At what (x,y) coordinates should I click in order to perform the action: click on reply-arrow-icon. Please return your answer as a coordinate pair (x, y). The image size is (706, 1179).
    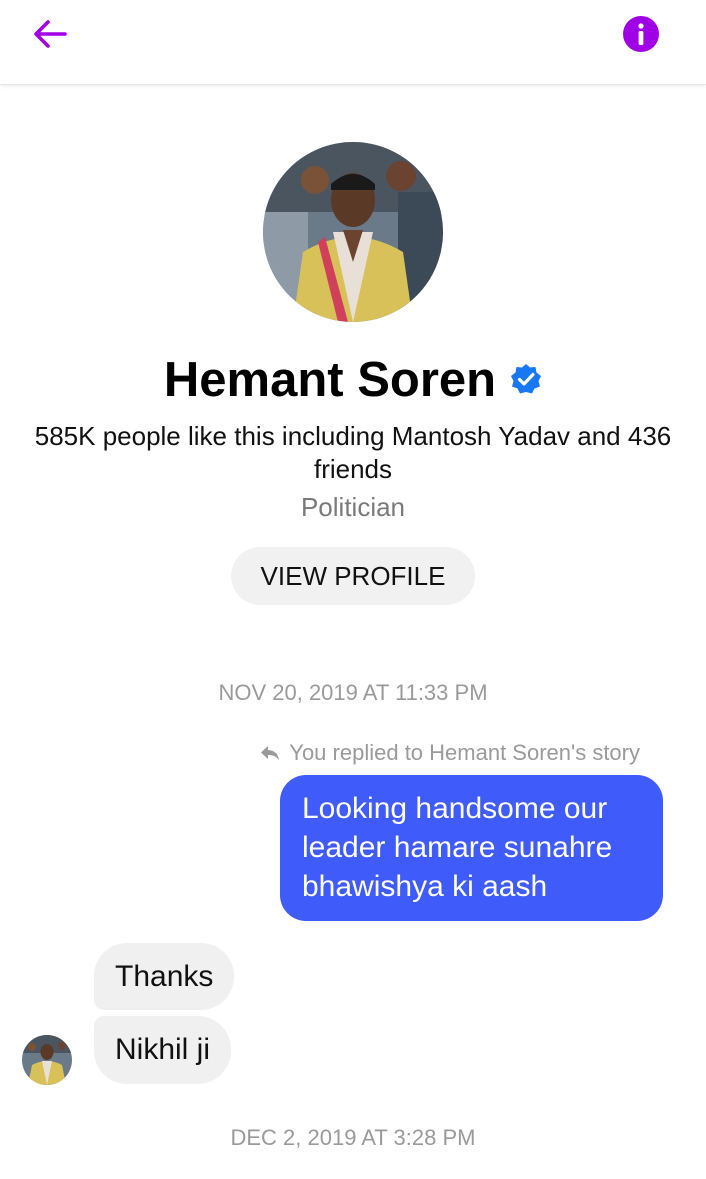
    Looking at the image, I should click on (270, 753).